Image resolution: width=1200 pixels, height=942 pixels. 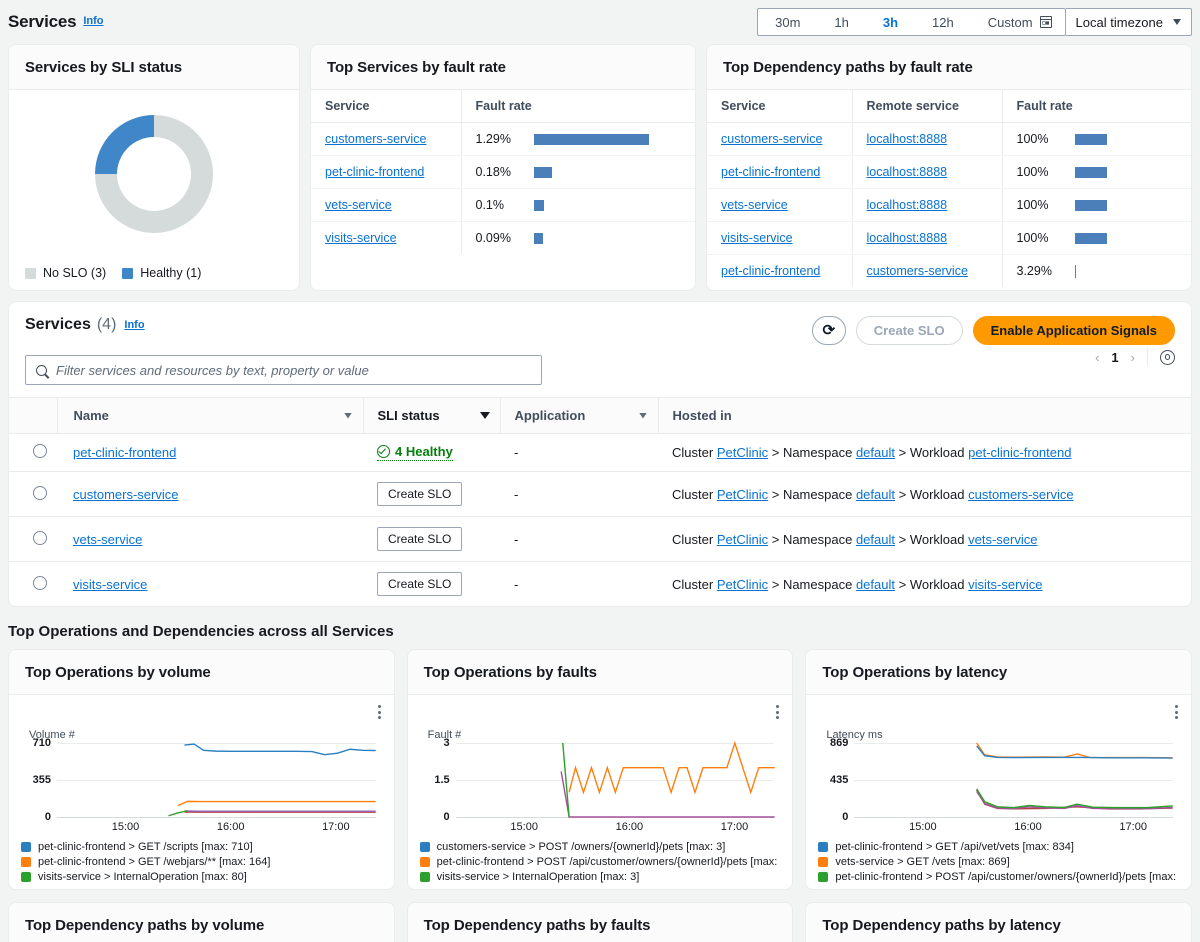 What do you see at coordinates (124, 452) in the screenshot?
I see `service-name-link: pet-clinic-frontend` at bounding box center [124, 452].